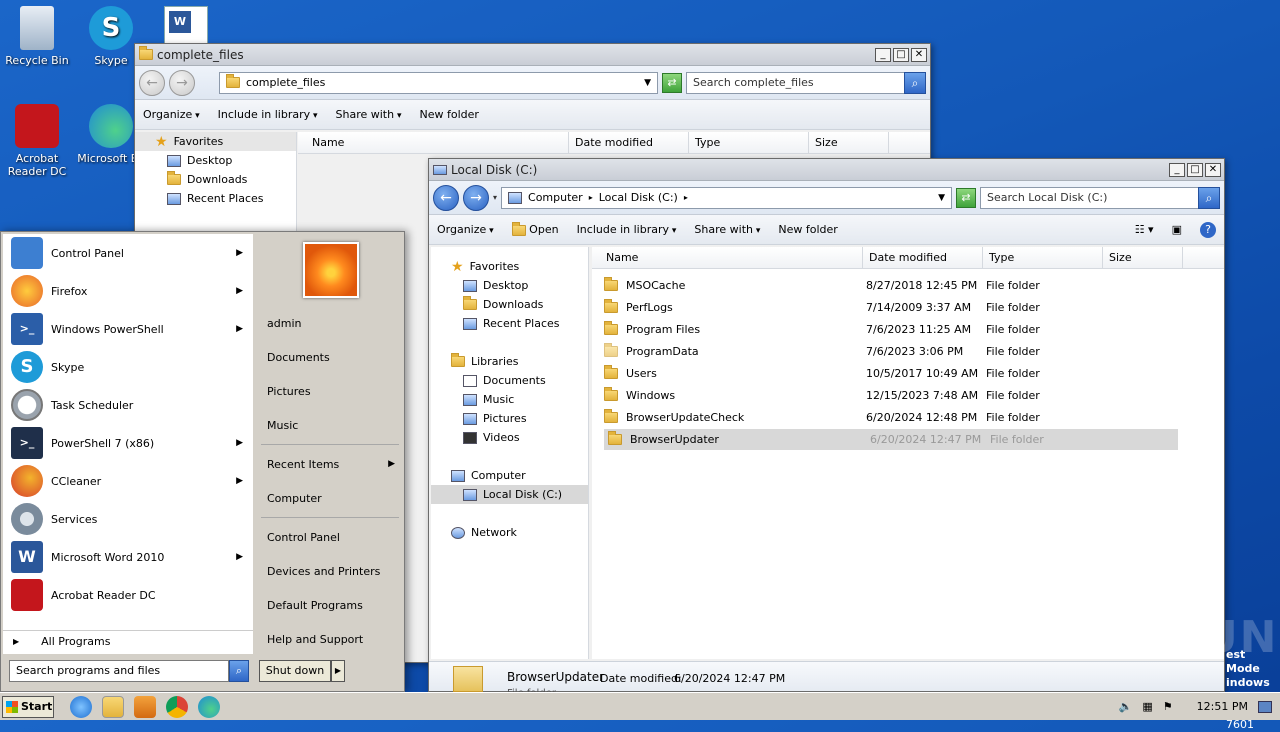  Describe the element at coordinates (509, 494) in the screenshot. I see `nav-local-disk: Local Disk (C:)` at that location.